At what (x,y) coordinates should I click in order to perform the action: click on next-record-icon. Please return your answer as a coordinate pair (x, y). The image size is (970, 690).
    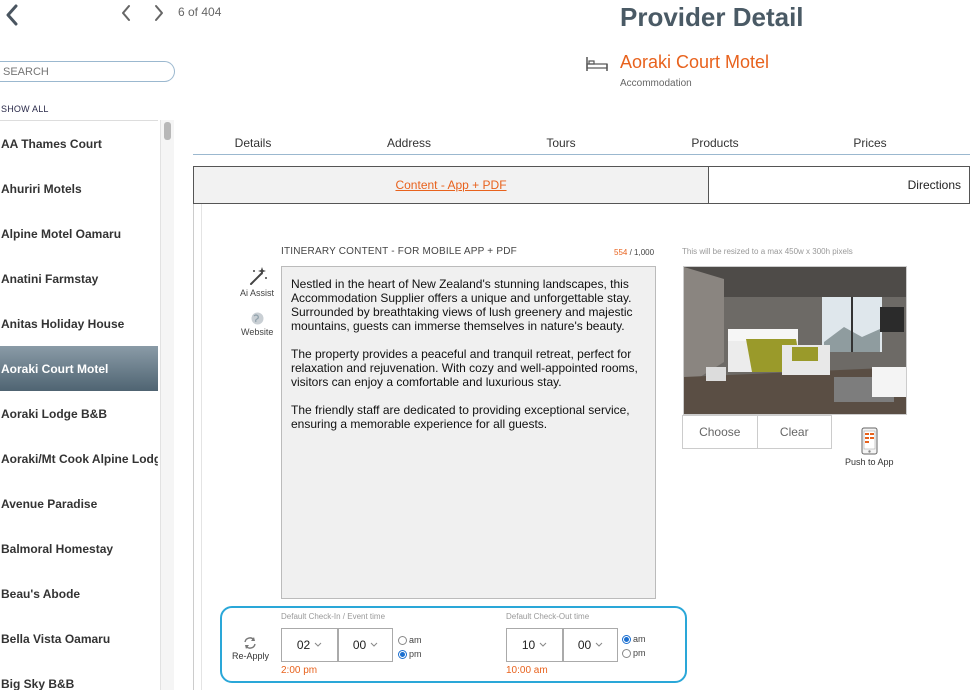
    Looking at the image, I should click on (159, 13).